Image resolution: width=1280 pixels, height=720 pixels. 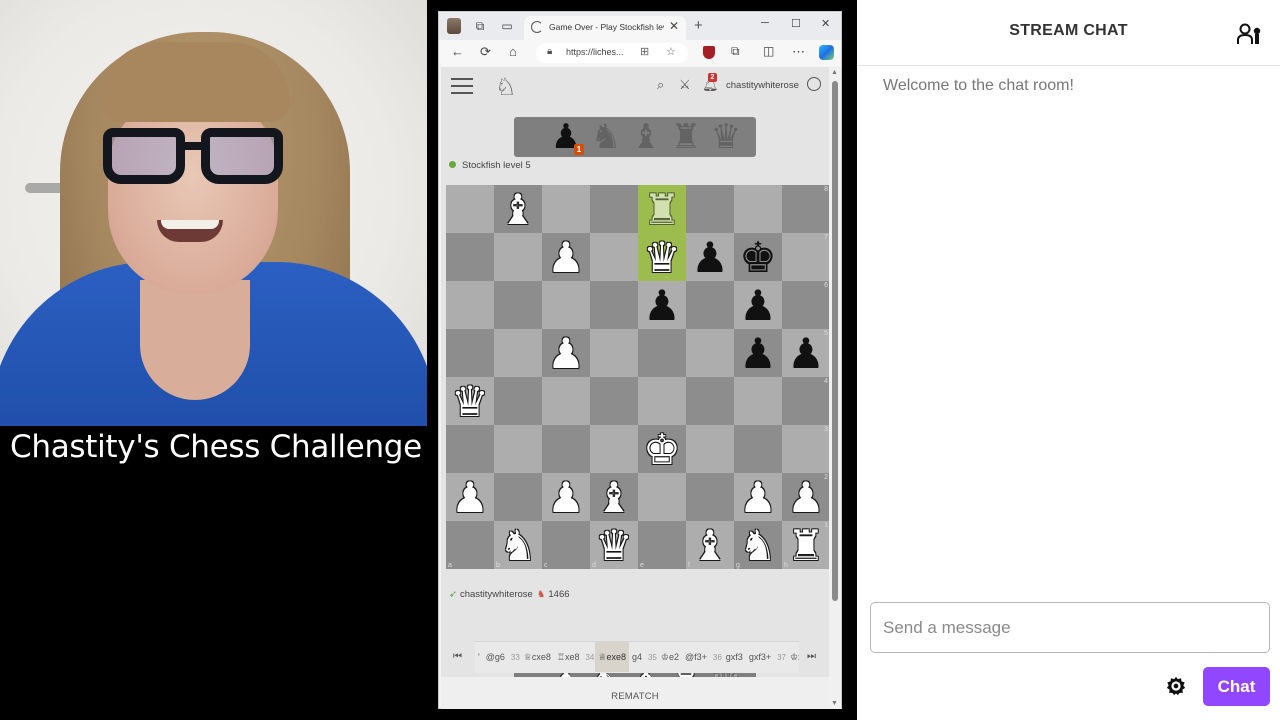 I want to click on square-a6, so click(x=470, y=305).